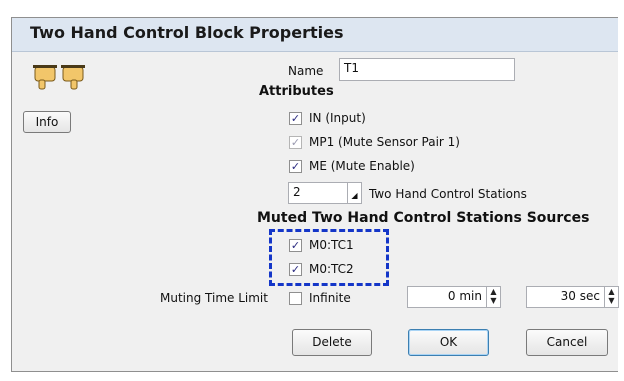  Describe the element at coordinates (330, 298) in the screenshot. I see `infinite-label: Infinite` at that location.